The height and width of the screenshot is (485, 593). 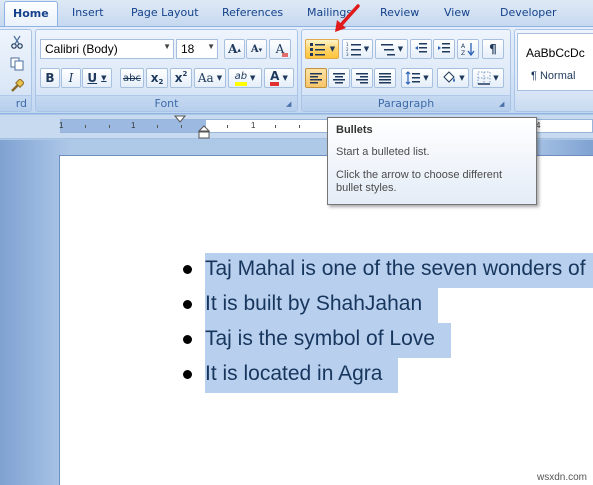 What do you see at coordinates (555, 62) in the screenshot?
I see `style-normal-tile: AaBbCcDc ¶ Normal` at bounding box center [555, 62].